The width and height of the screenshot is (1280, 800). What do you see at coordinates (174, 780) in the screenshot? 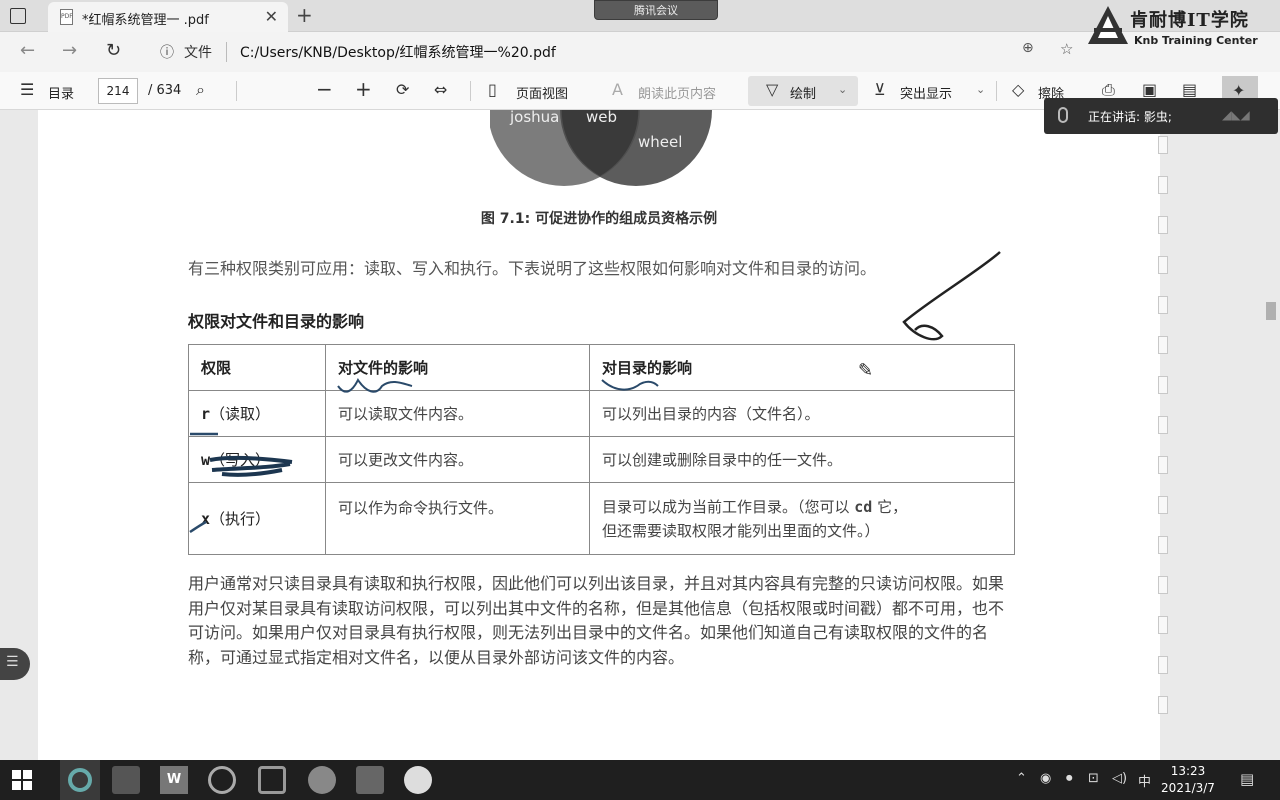
I see `word-app-icon: W` at bounding box center [174, 780].